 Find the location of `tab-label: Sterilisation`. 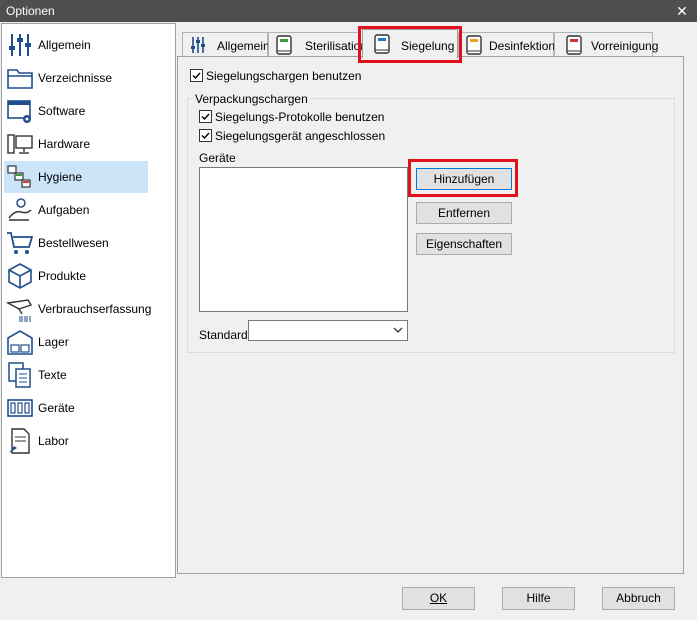

tab-label: Sterilisation is located at coordinates (336, 46).